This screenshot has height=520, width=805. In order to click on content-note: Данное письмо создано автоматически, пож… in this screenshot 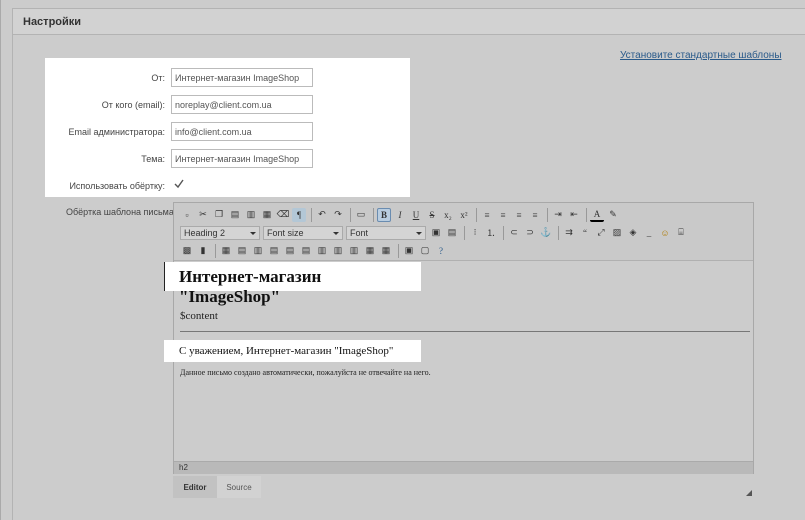, I will do `click(305, 372)`.